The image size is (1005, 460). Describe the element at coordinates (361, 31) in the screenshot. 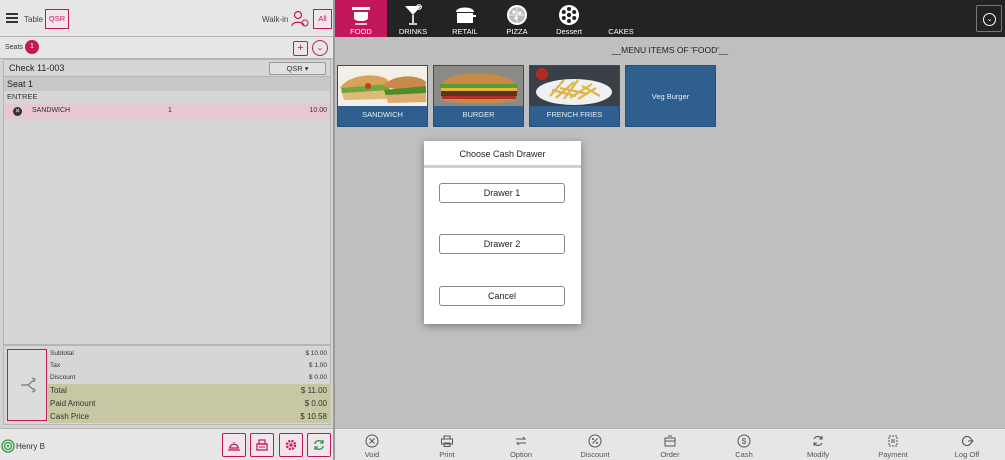

I see `category-label: FOOD` at that location.